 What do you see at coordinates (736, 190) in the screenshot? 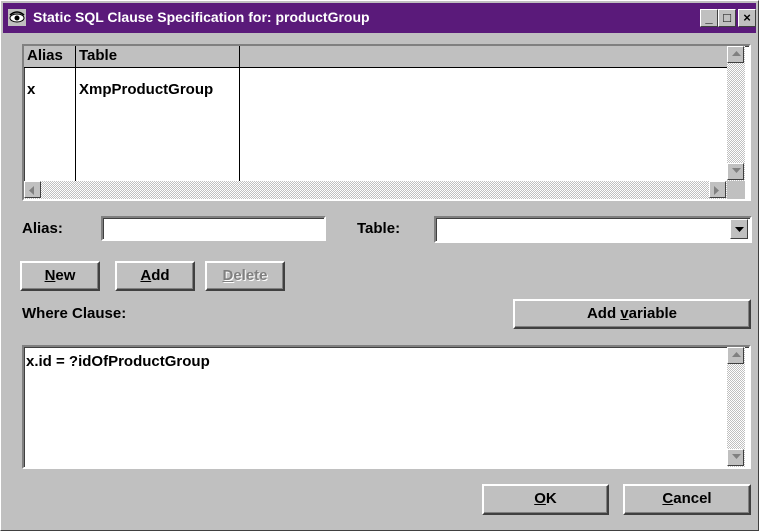
I see `scrollbar-corner` at bounding box center [736, 190].